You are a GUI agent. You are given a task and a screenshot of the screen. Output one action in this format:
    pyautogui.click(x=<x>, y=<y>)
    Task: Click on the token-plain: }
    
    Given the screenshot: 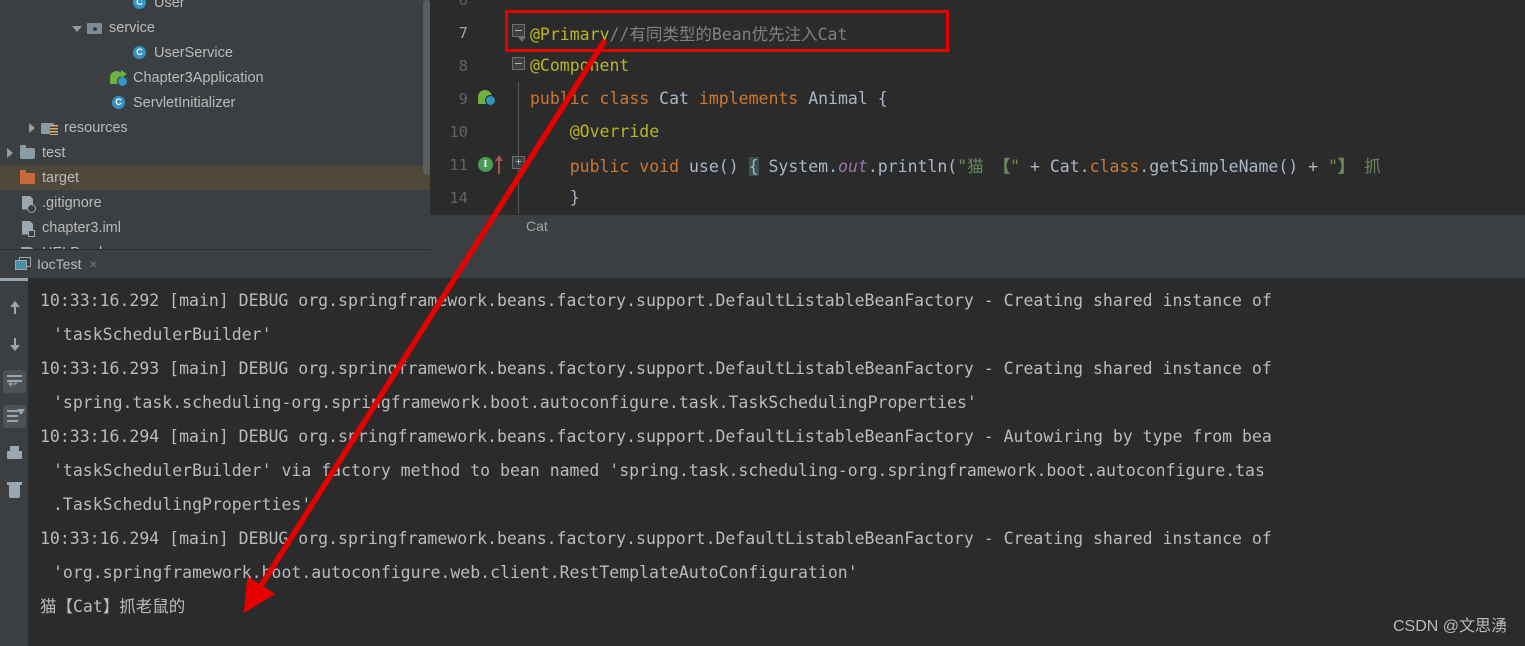 What is the action you would take?
    pyautogui.click(x=555, y=197)
    